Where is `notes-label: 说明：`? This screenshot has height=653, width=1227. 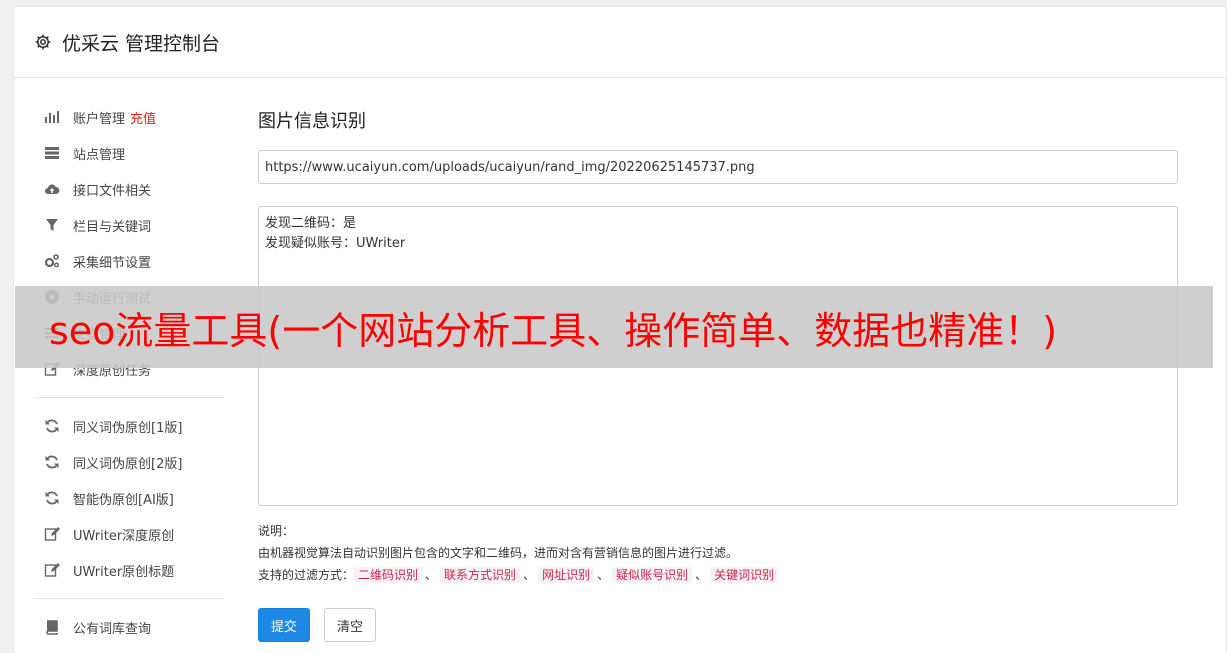 notes-label: 说明： is located at coordinates (276, 531).